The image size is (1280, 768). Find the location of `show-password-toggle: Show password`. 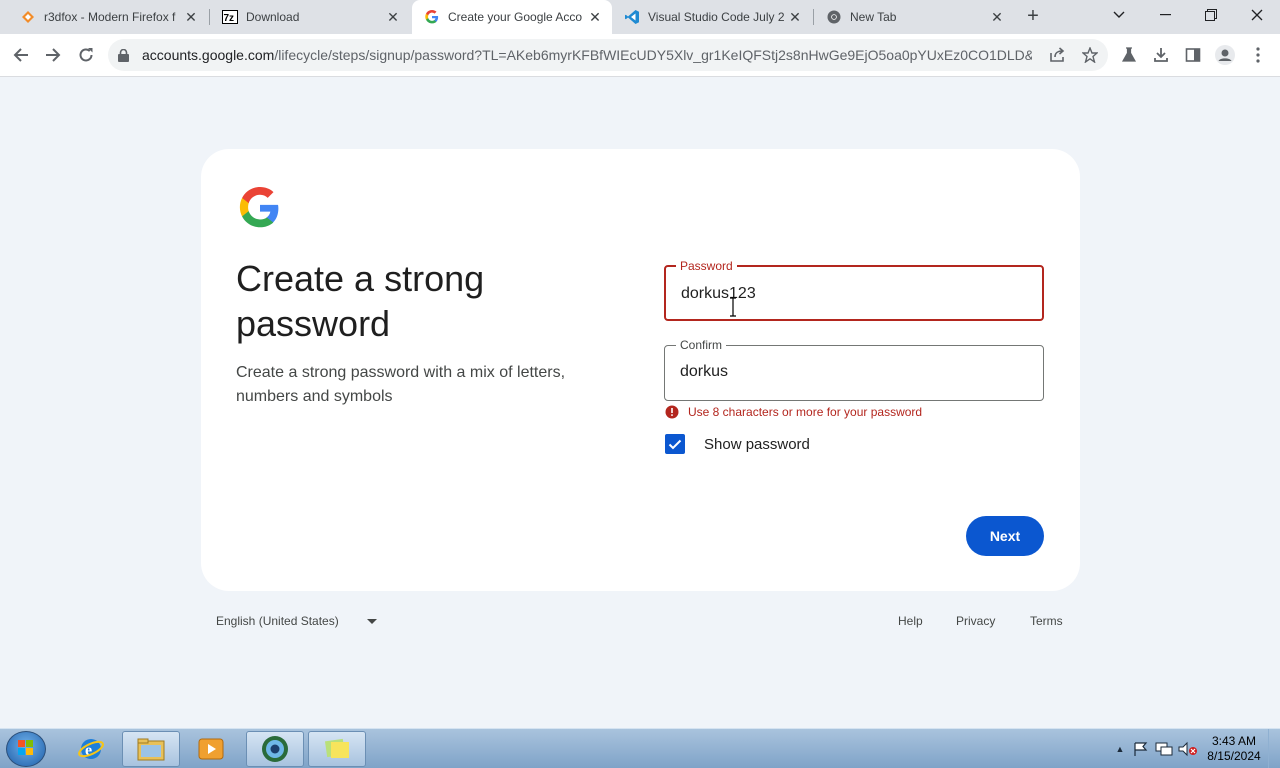

show-password-toggle: Show password is located at coordinates (737, 444).